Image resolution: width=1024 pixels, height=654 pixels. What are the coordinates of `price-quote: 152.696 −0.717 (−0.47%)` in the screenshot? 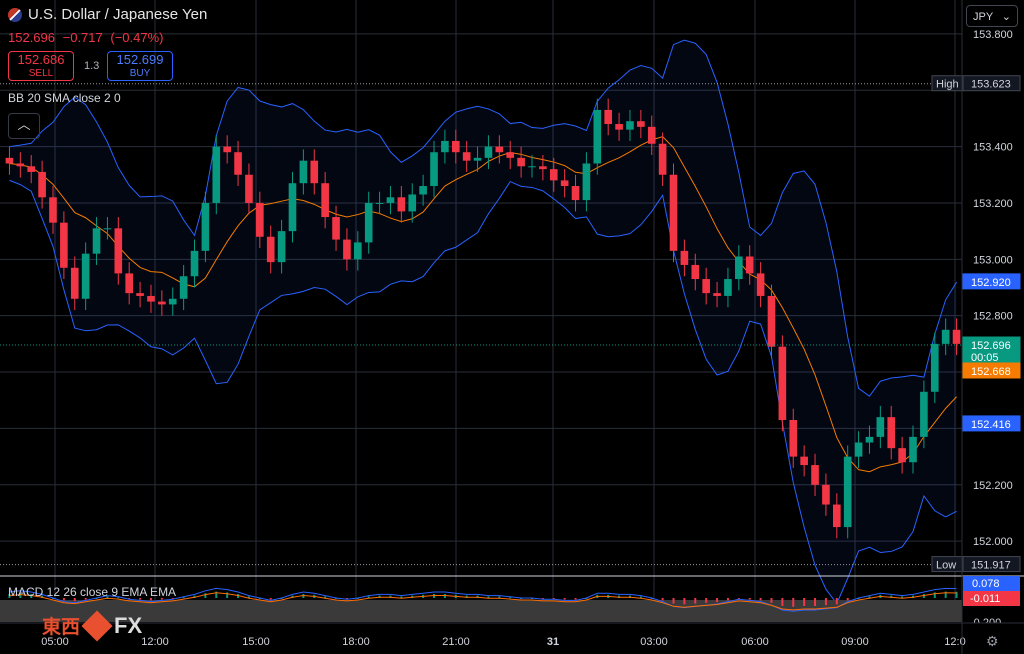 It's located at (88, 37).